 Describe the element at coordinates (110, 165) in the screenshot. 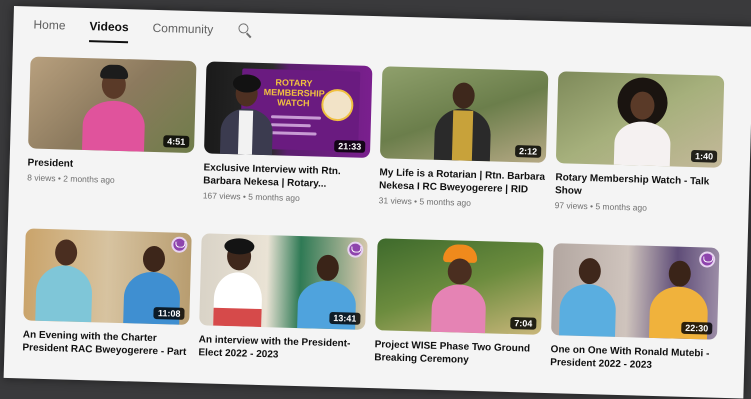

I see `video-title: President` at that location.